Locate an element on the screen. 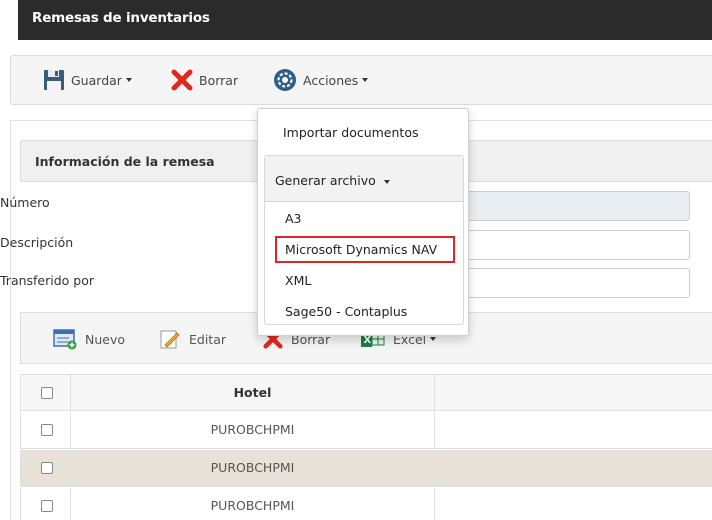  actions-label: Acciones is located at coordinates (331, 80).